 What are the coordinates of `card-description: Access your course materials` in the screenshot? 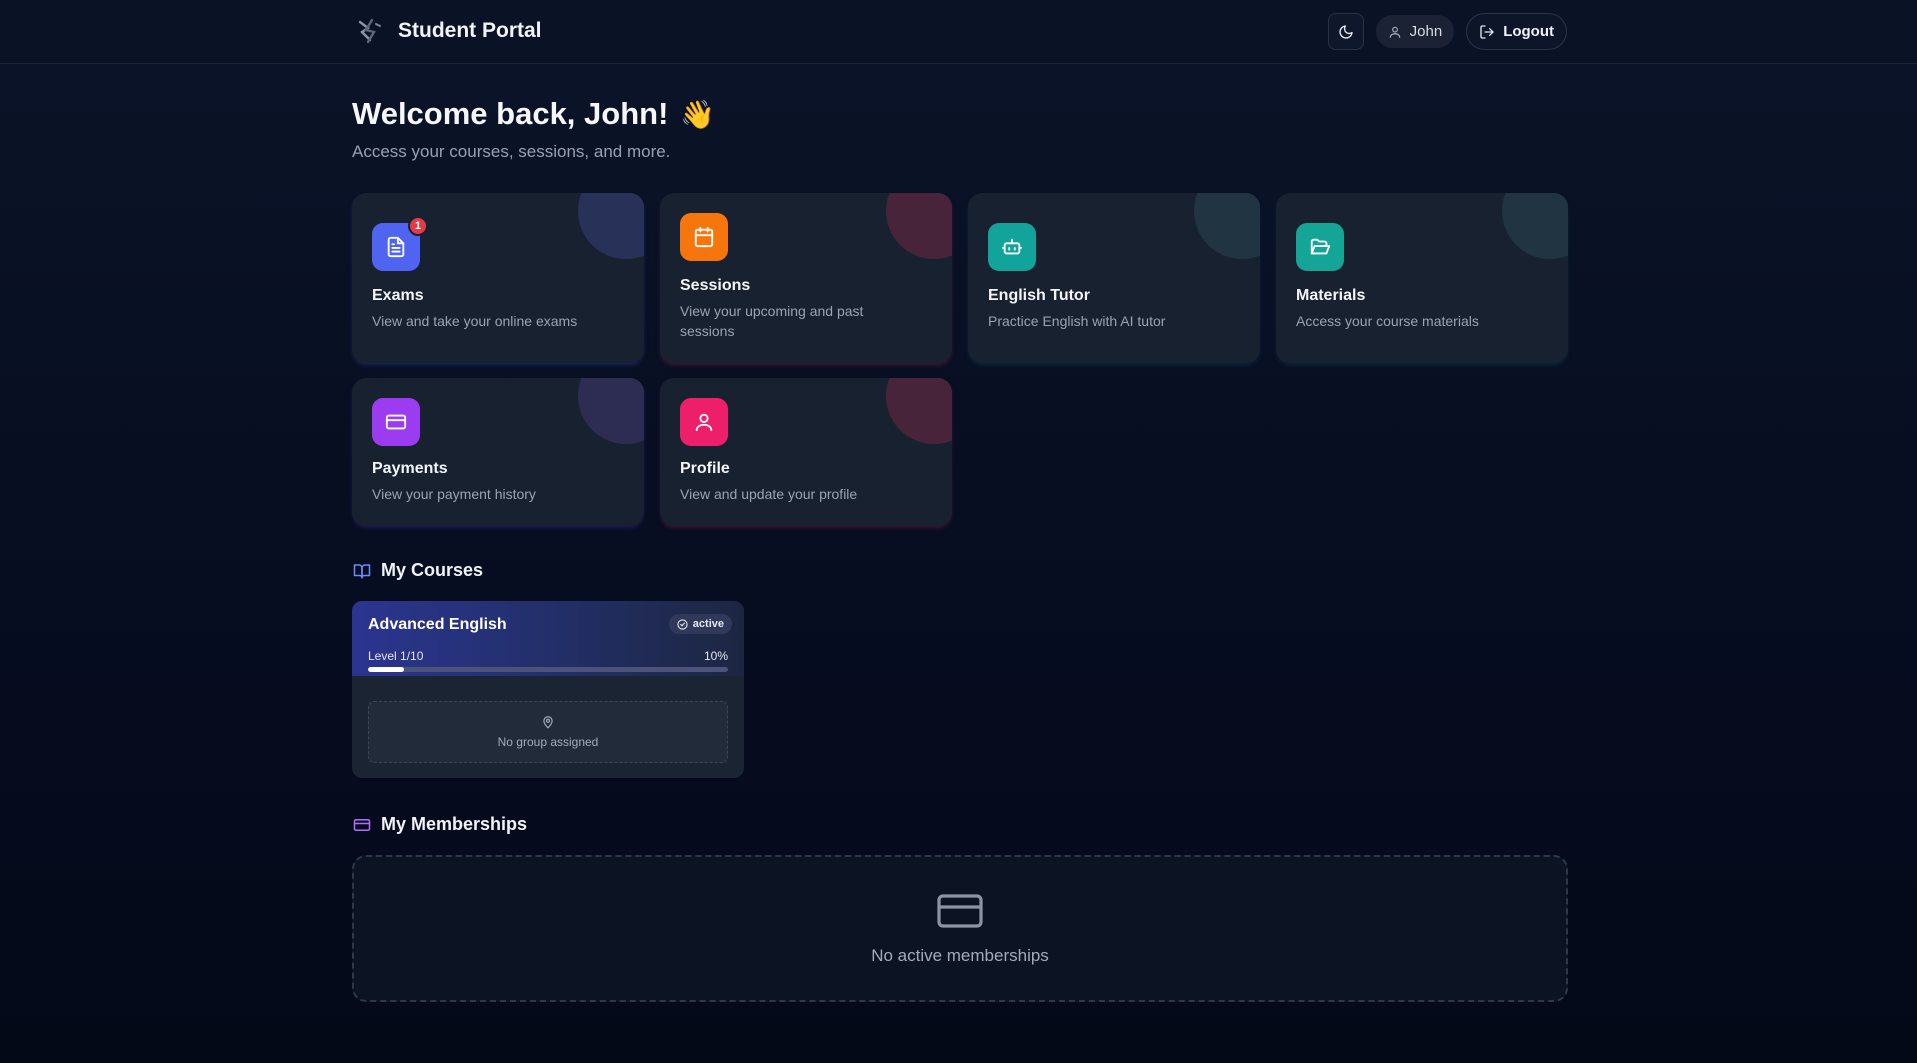 It's located at (1387, 321).